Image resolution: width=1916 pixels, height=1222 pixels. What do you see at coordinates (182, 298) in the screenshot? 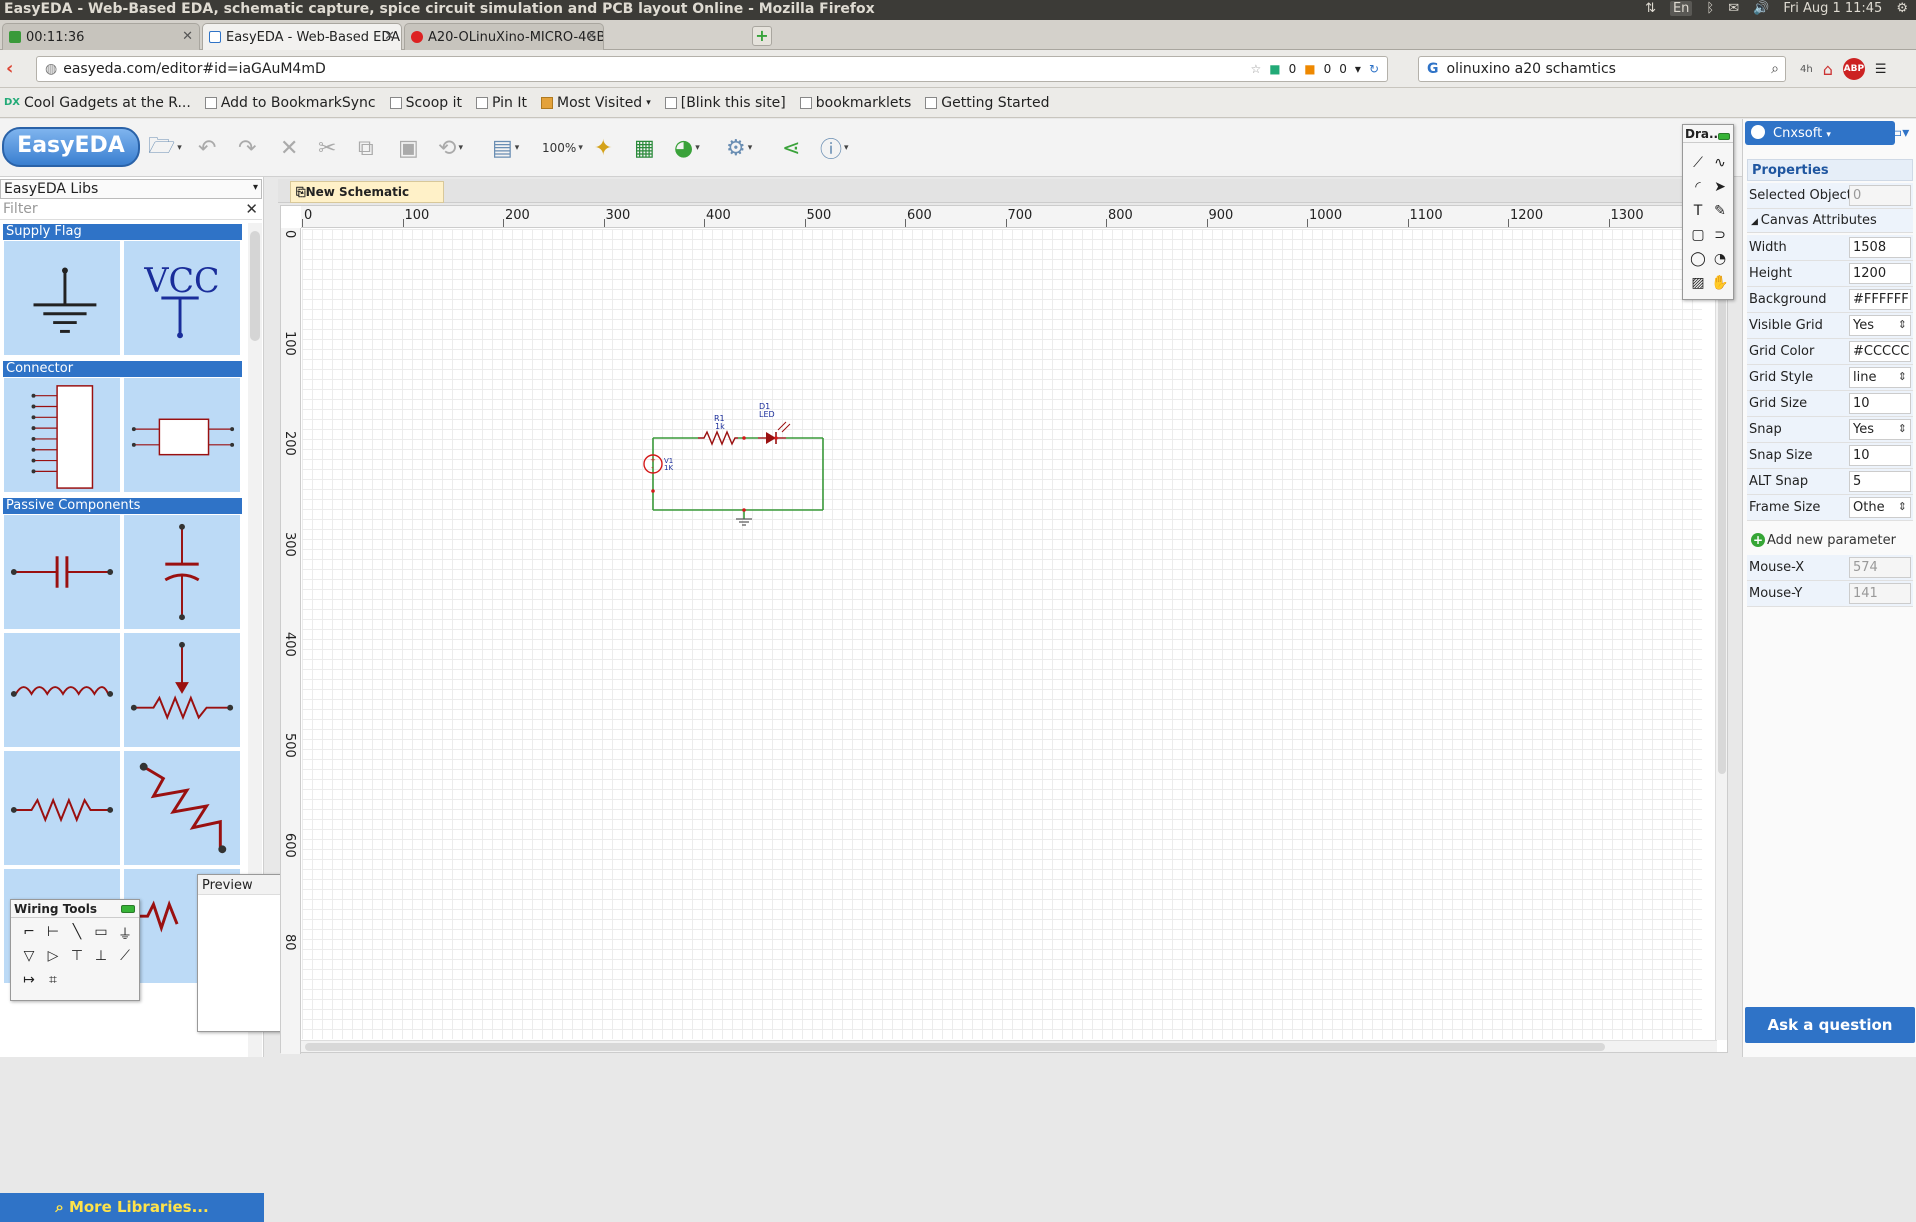
I see `vcc-symbol: VCC` at bounding box center [182, 298].